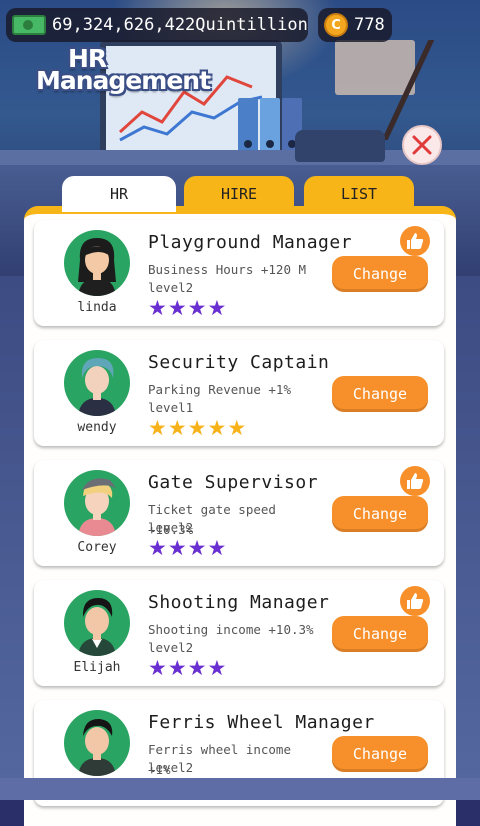  Describe the element at coordinates (231, 629) in the screenshot. I see `role-bonus: Shooting income +10.3%` at that location.